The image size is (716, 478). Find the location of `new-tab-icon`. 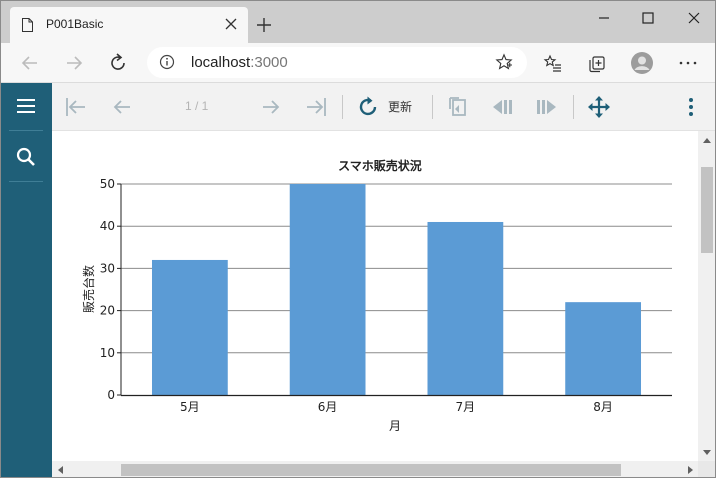

new-tab-icon is located at coordinates (264, 25).